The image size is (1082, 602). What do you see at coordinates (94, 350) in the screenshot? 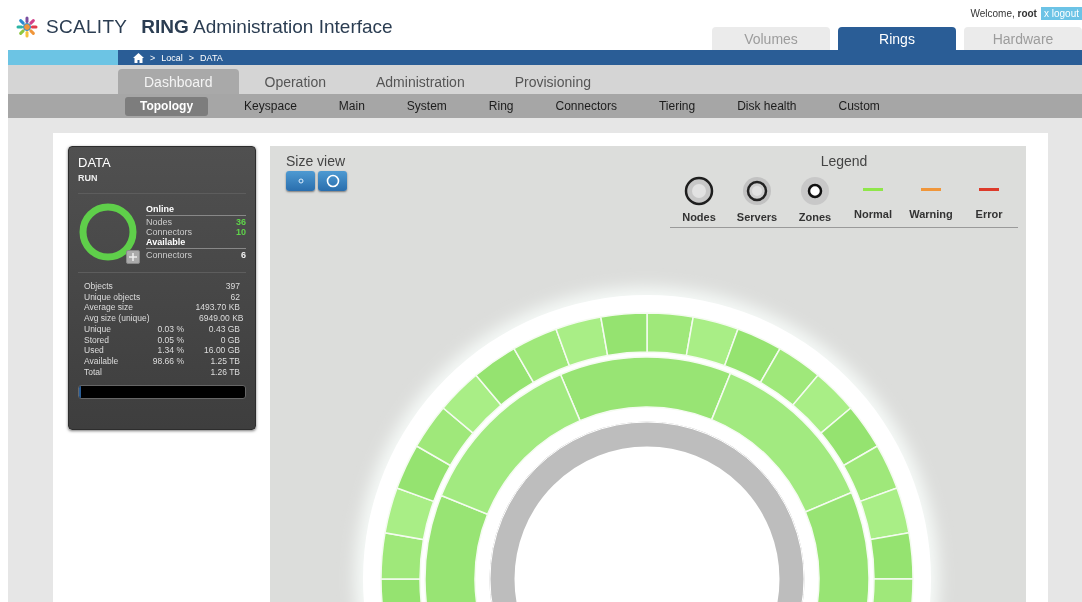
I see `stat-label: Used` at bounding box center [94, 350].